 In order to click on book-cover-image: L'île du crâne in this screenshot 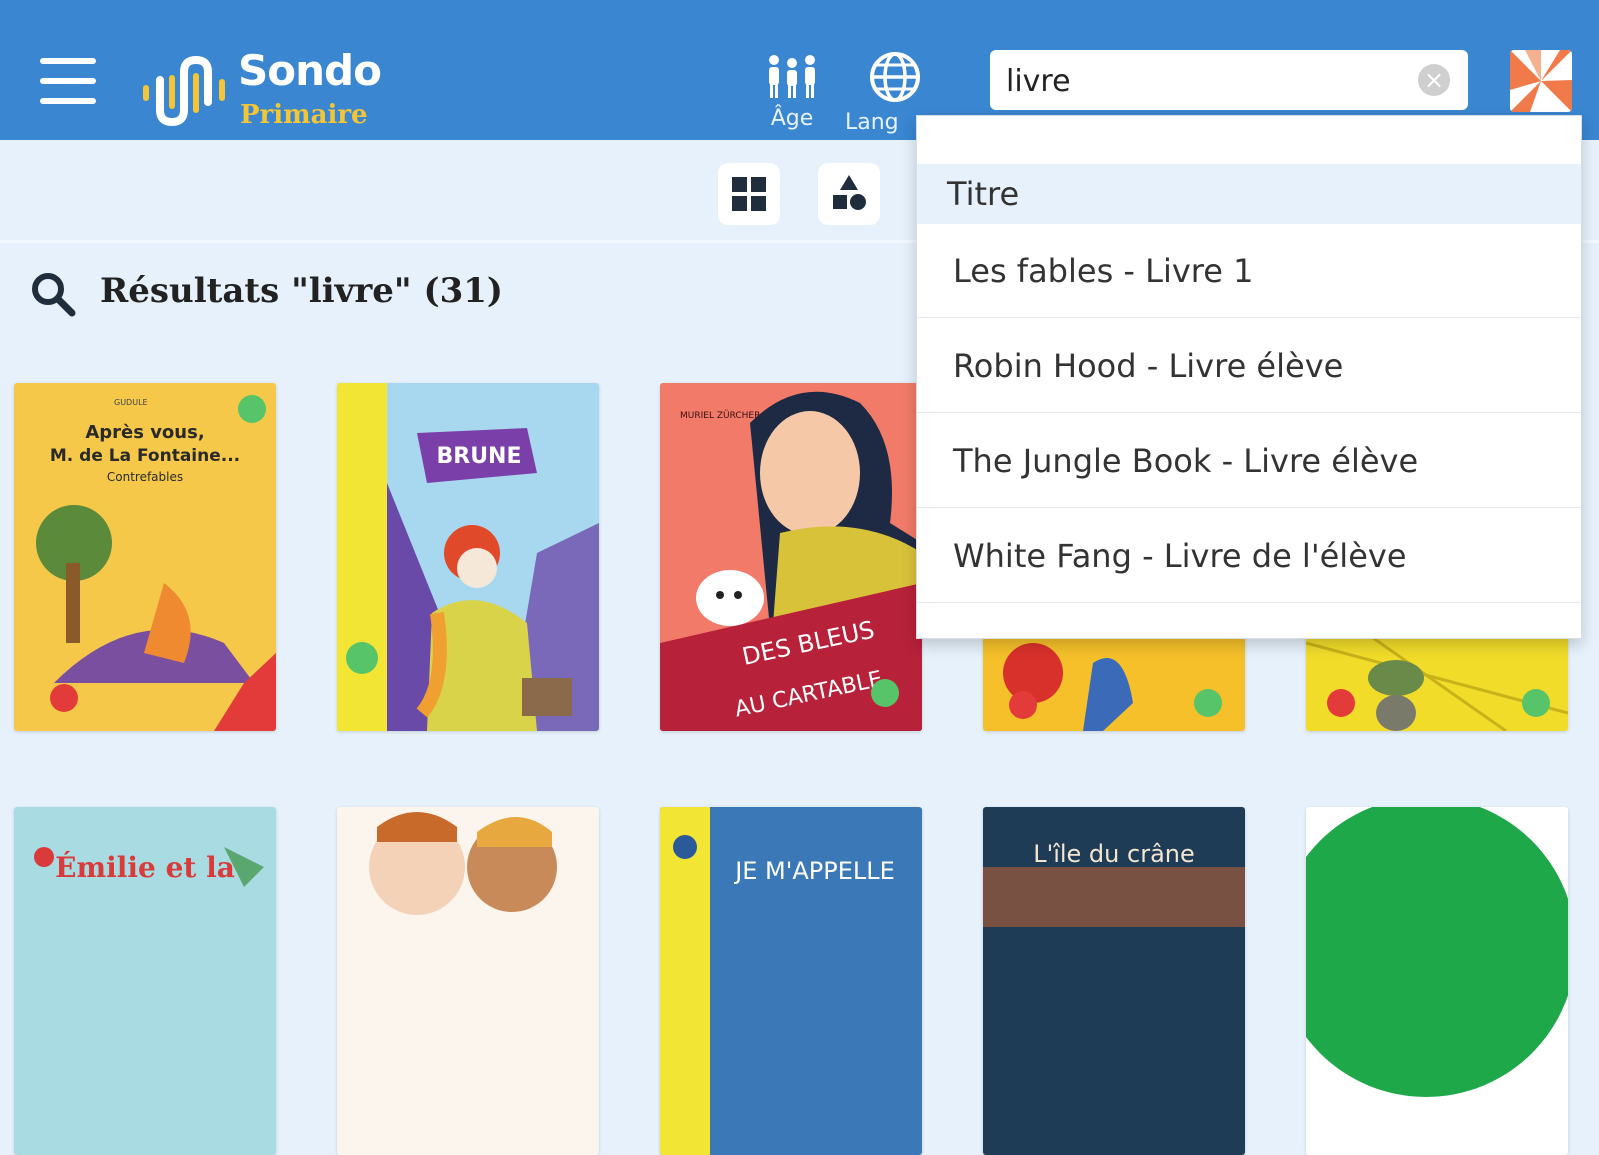, I will do `click(1114, 981)`.